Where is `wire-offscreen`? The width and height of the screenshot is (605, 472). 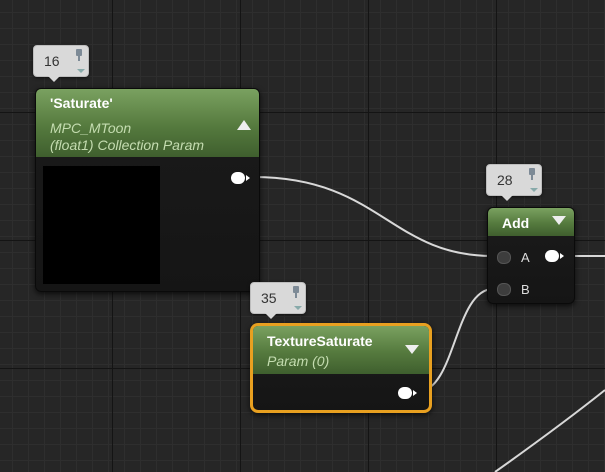 wire-offscreen is located at coordinates (549, 430).